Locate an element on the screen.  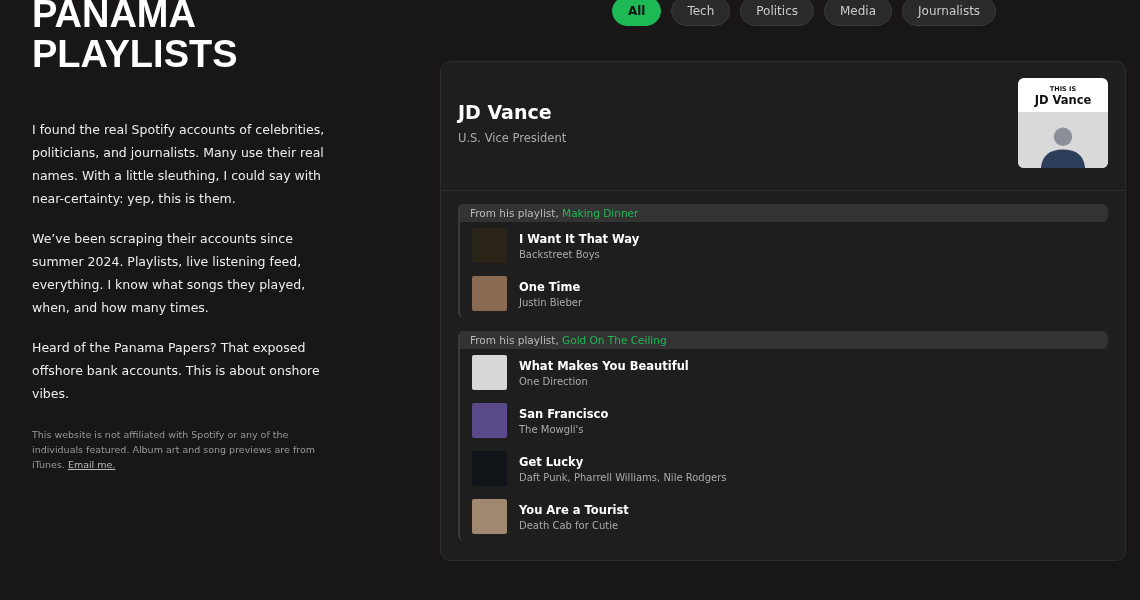
track-title: You Are a Tourist is located at coordinates (574, 509).